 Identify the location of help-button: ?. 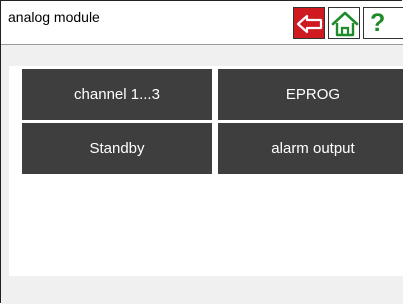
(383, 23).